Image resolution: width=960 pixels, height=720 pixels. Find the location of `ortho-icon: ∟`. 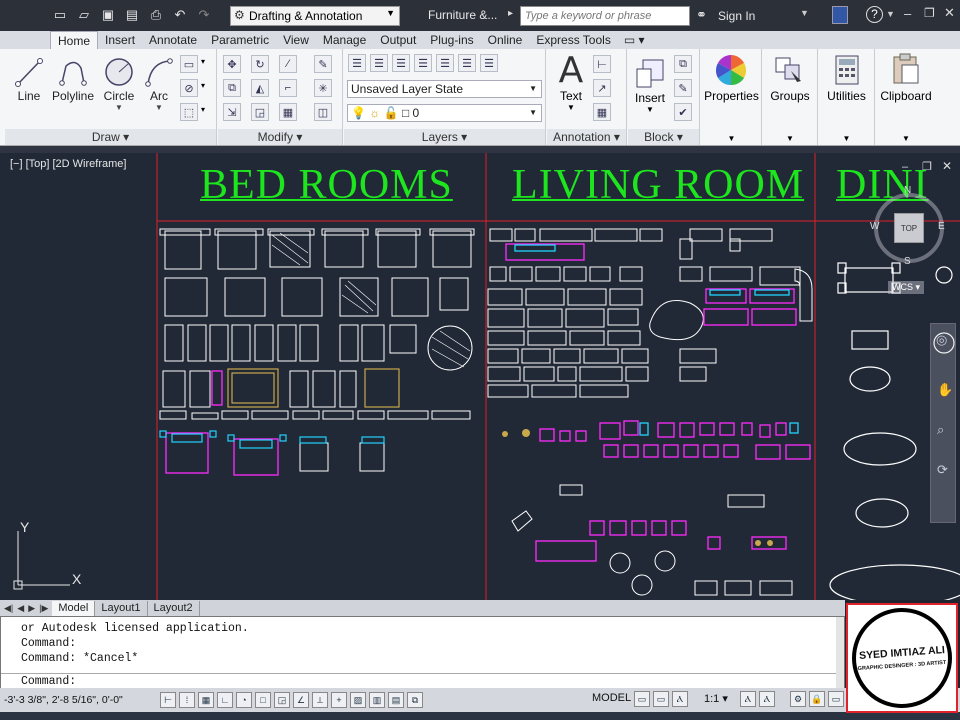

ortho-icon: ∟ is located at coordinates (225, 700).